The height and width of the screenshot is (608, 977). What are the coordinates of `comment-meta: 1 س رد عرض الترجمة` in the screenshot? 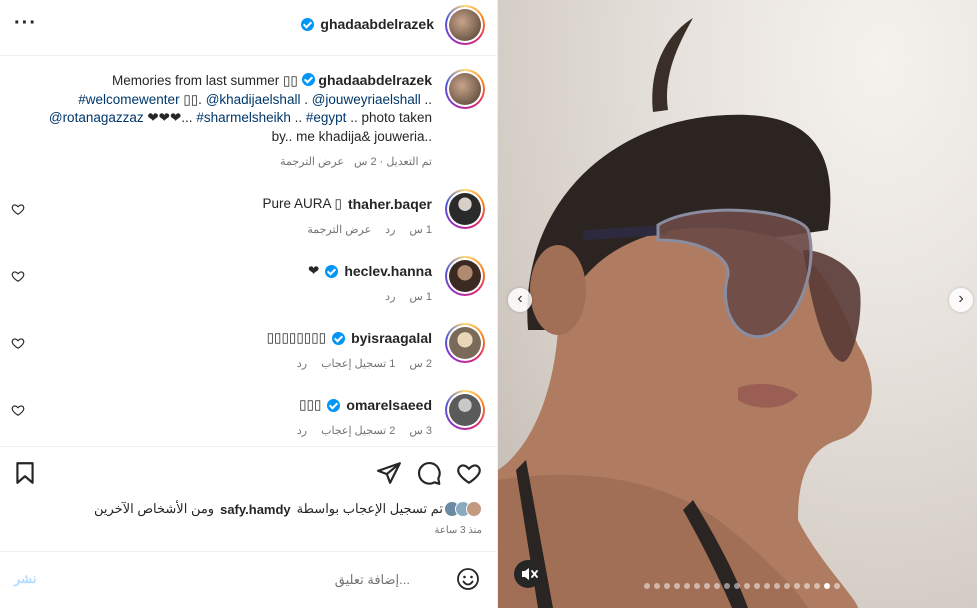 It's located at (369, 229).